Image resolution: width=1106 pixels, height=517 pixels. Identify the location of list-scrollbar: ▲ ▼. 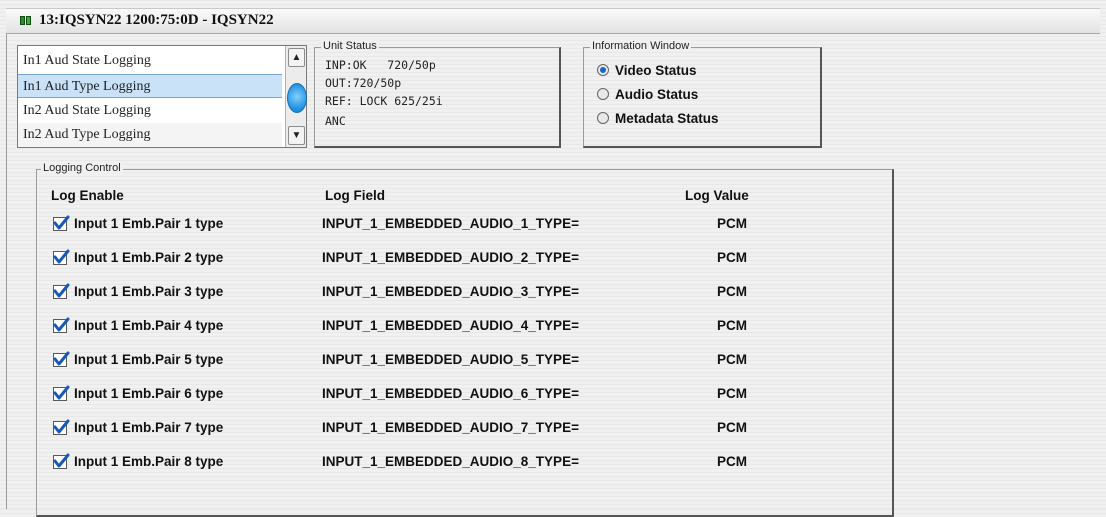
(296, 96).